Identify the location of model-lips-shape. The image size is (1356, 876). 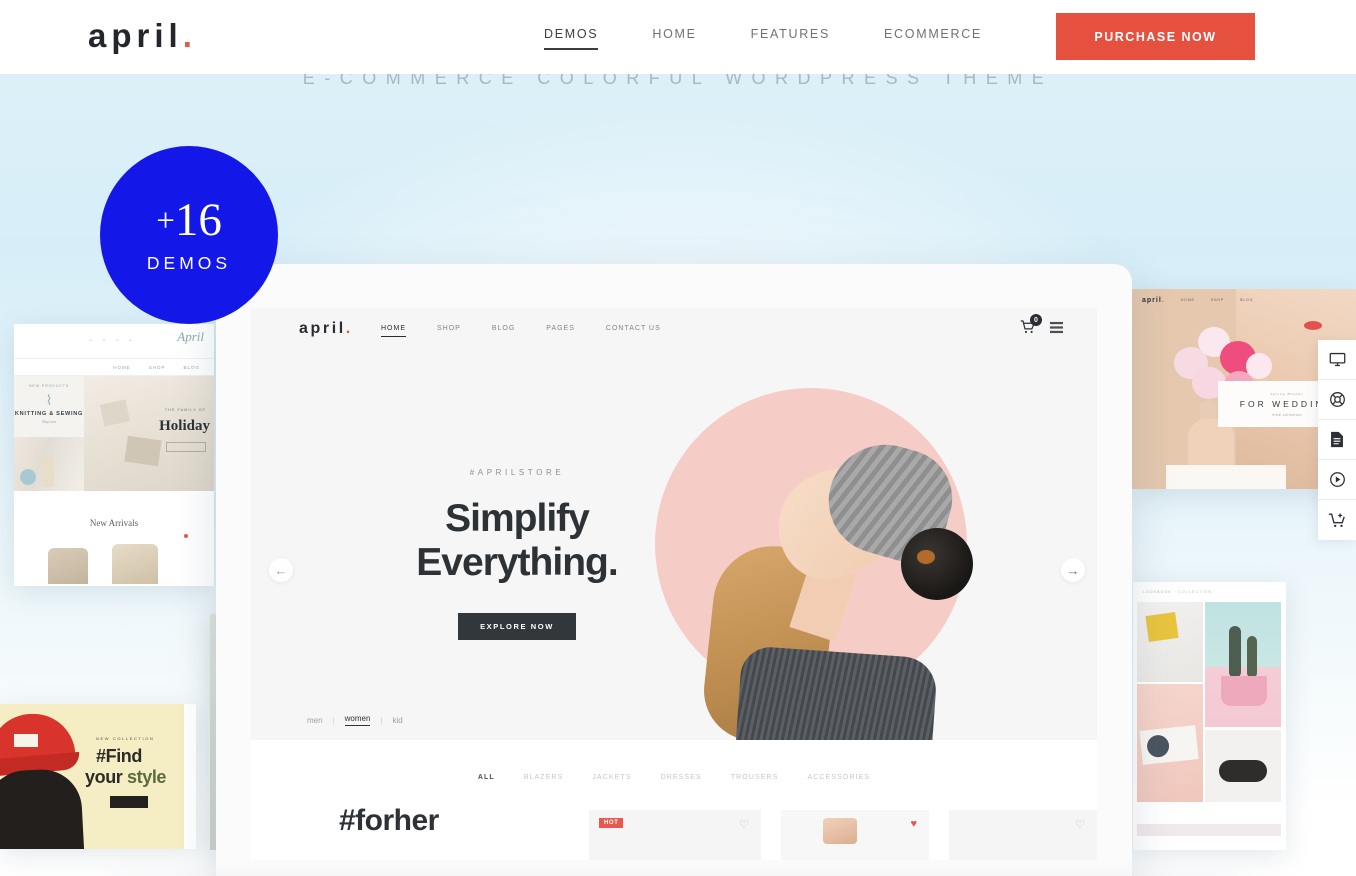
(1313, 325).